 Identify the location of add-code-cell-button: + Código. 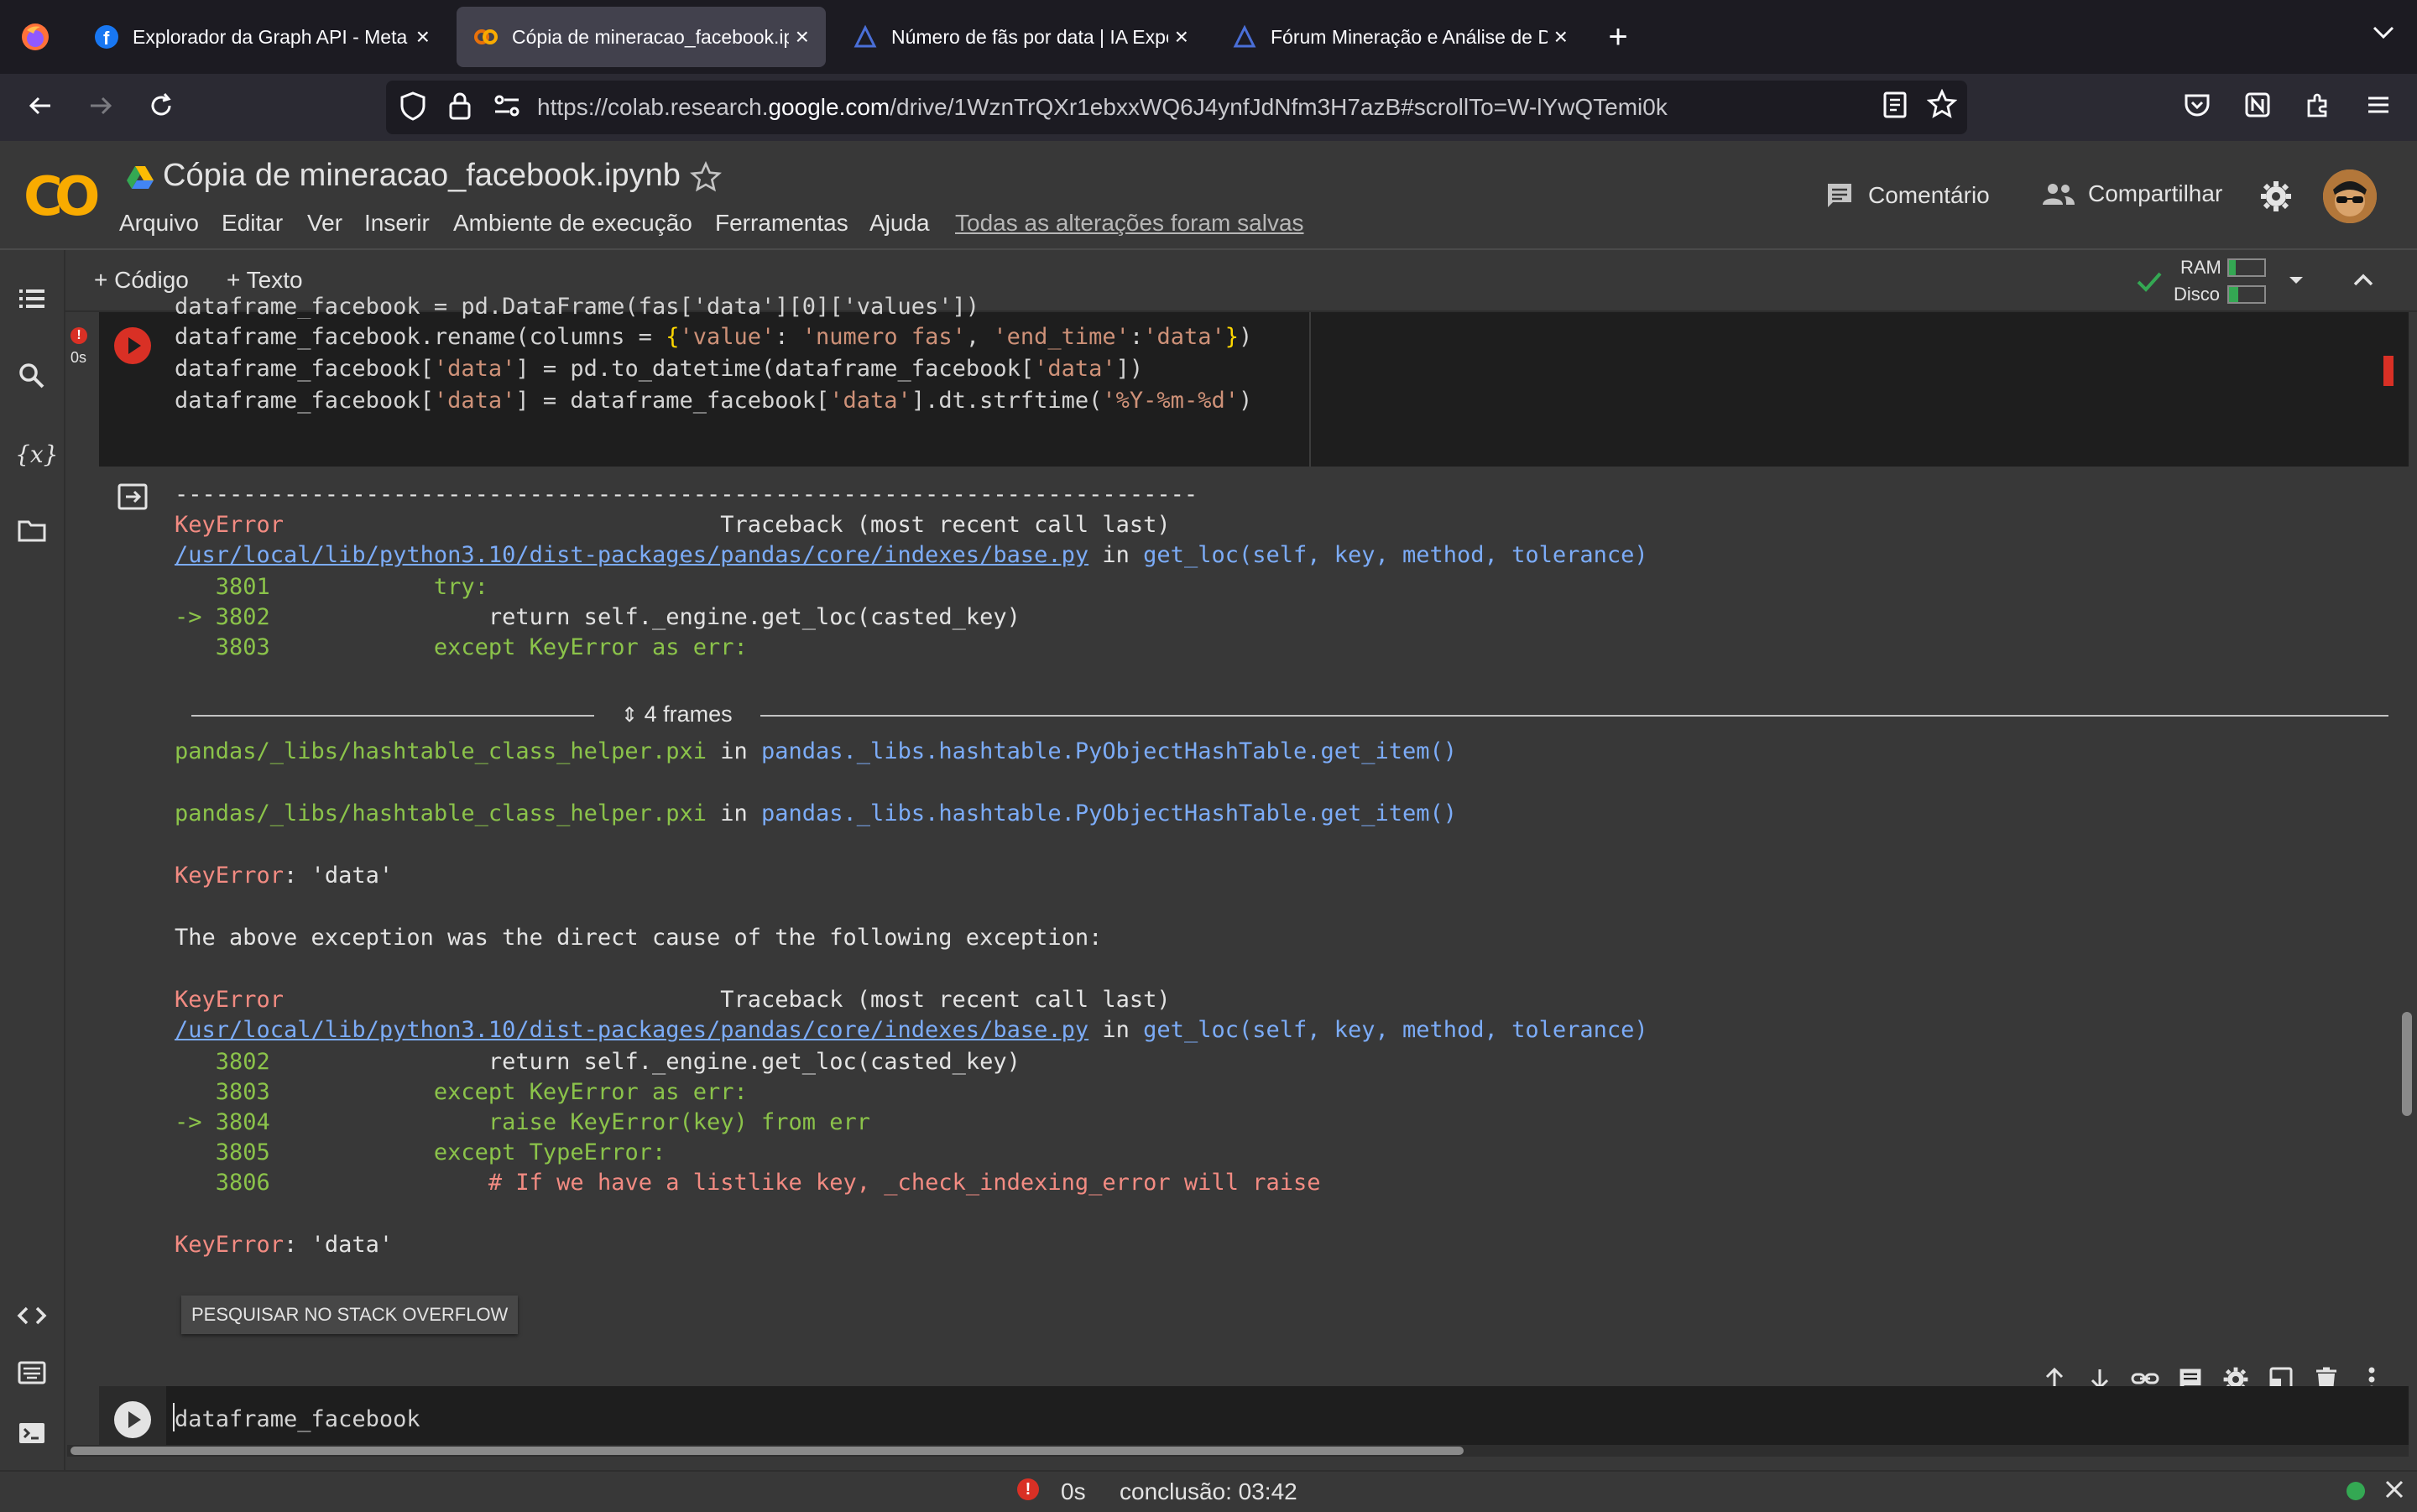
(141, 280).